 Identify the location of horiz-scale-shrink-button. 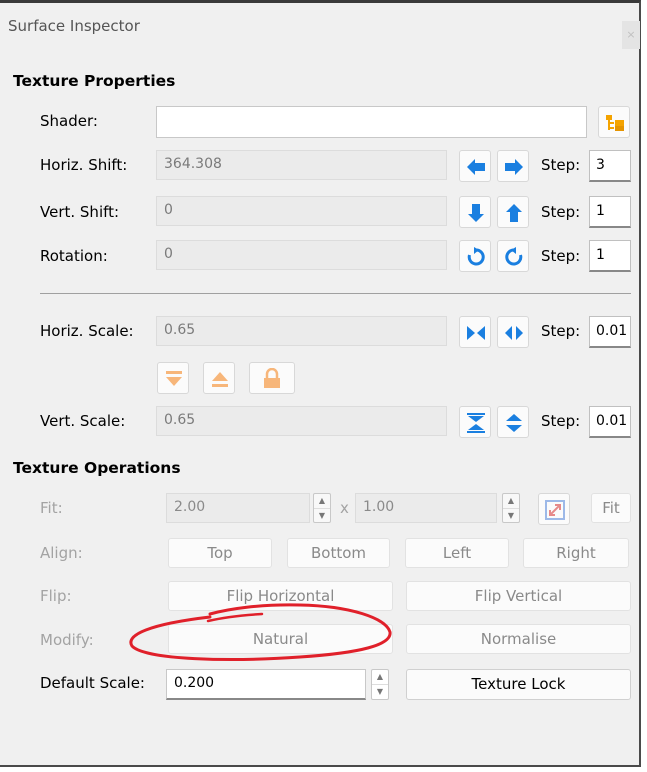
(475, 332).